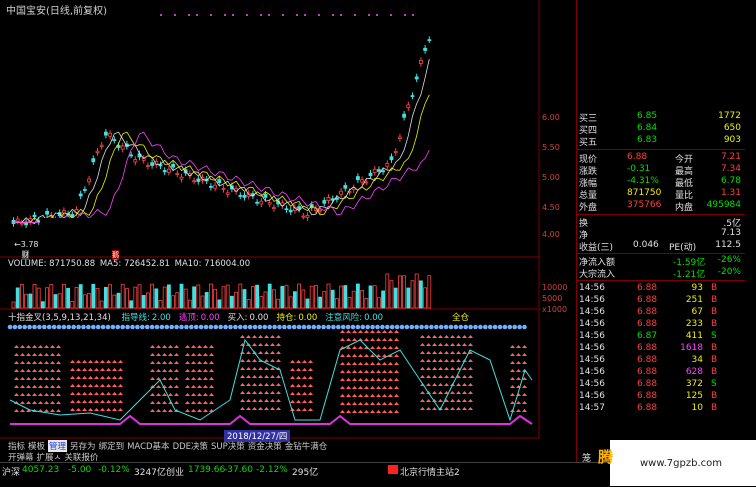  What do you see at coordinates (697, 408) in the screenshot?
I see `tick-volume: 10` at bounding box center [697, 408].